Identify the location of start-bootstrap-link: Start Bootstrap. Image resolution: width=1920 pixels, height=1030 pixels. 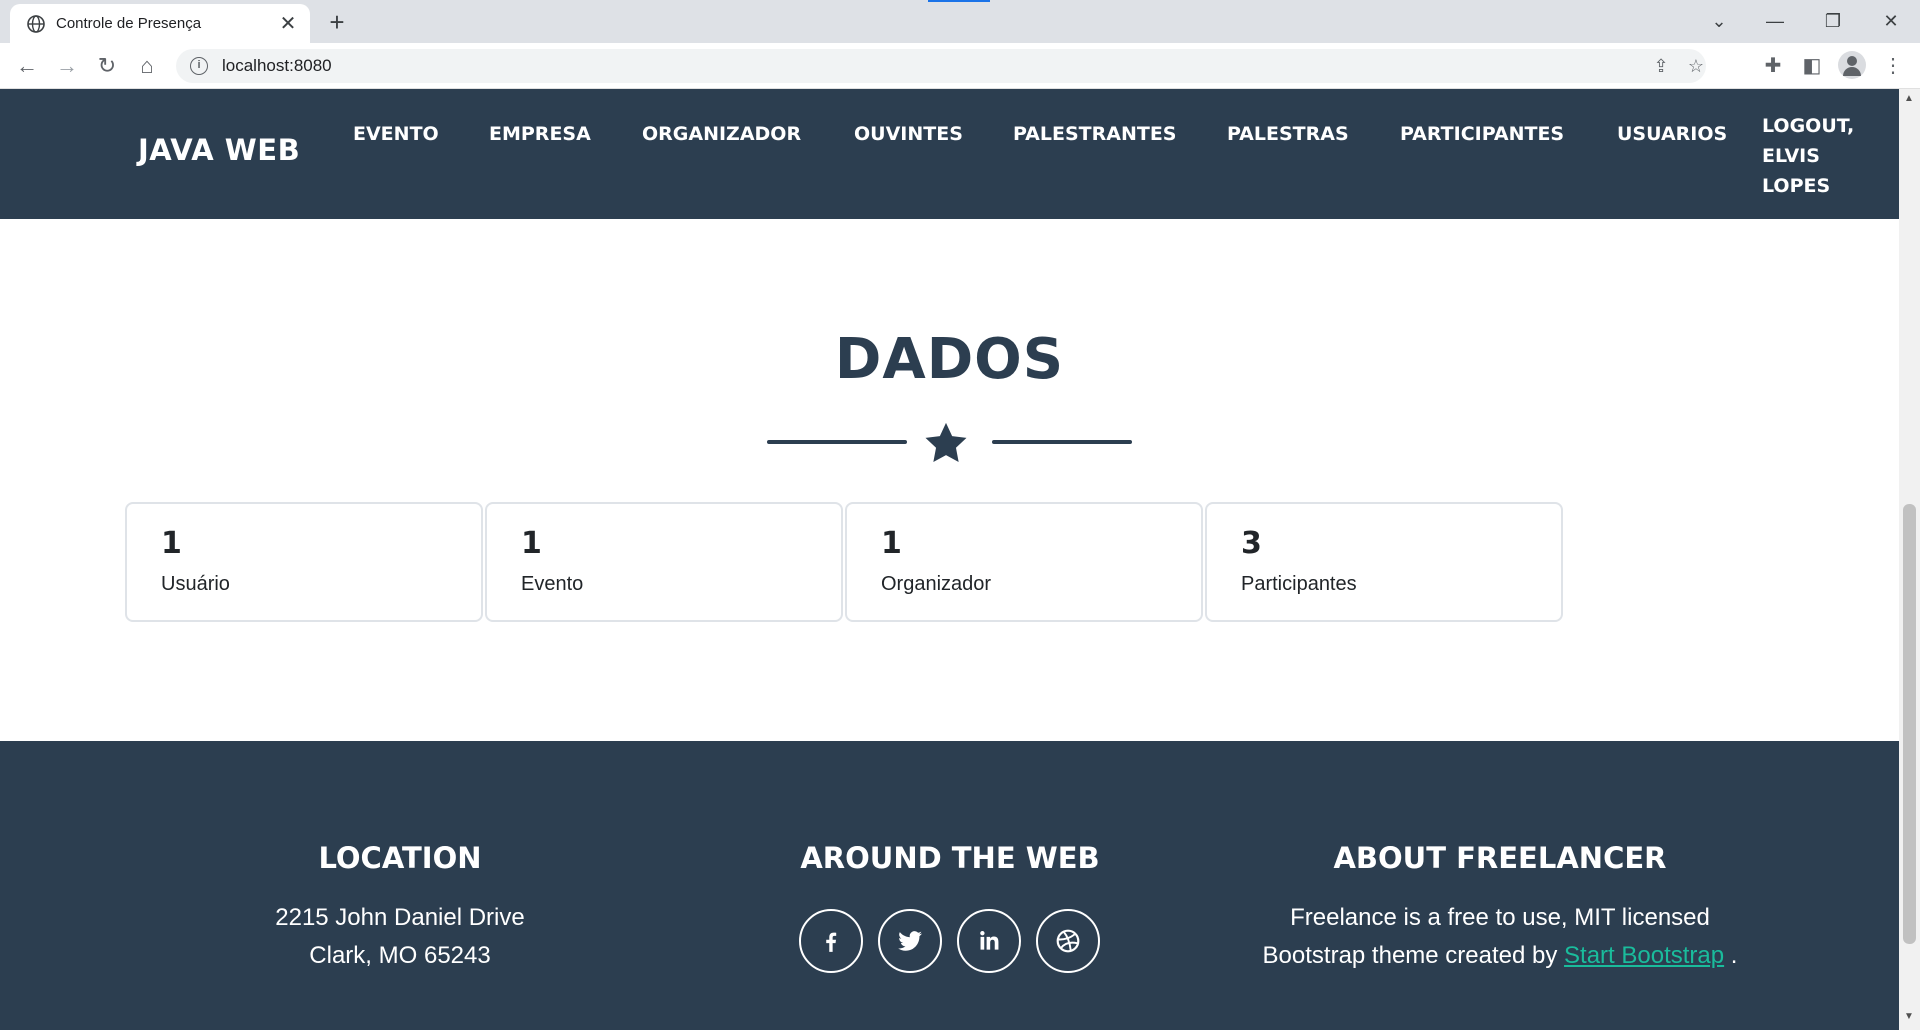
(1644, 955).